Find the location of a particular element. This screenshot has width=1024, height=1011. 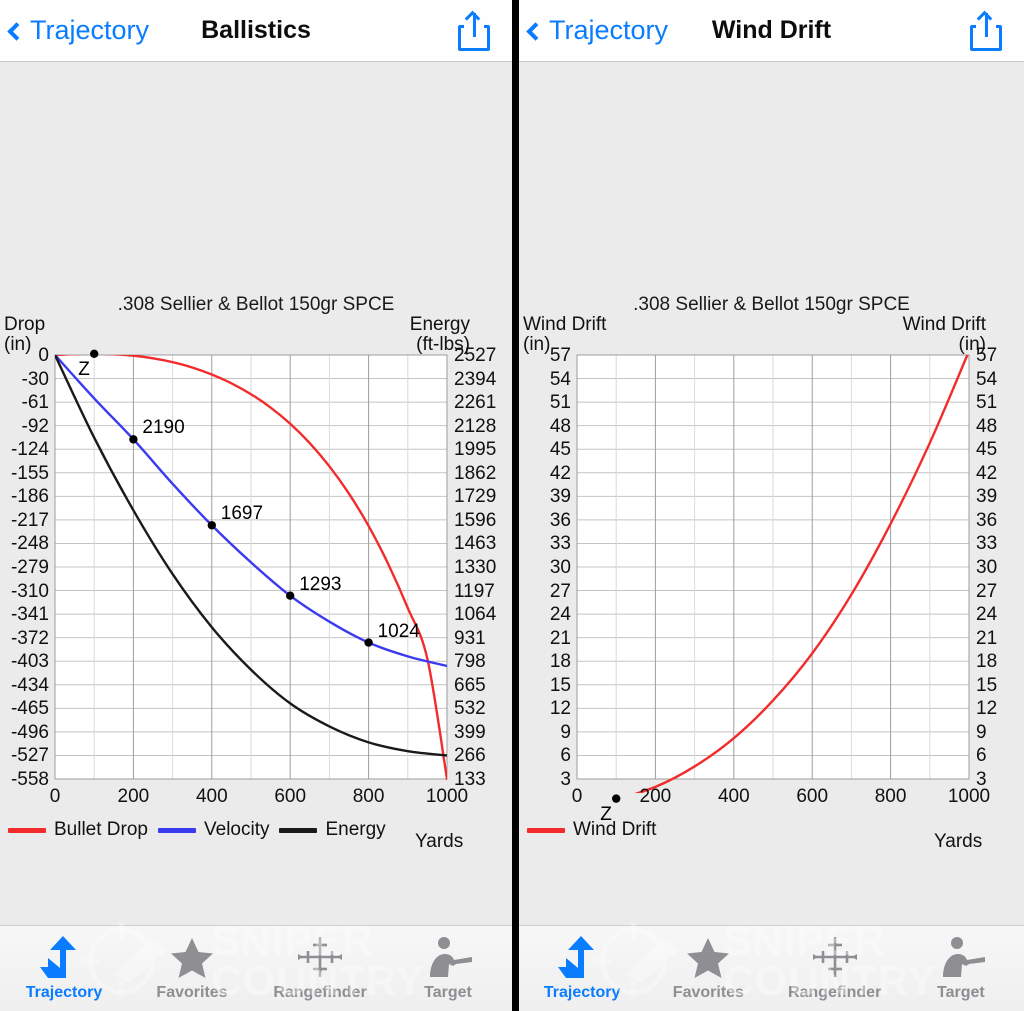

chart-legend: Wind Drift is located at coordinates (591, 830).